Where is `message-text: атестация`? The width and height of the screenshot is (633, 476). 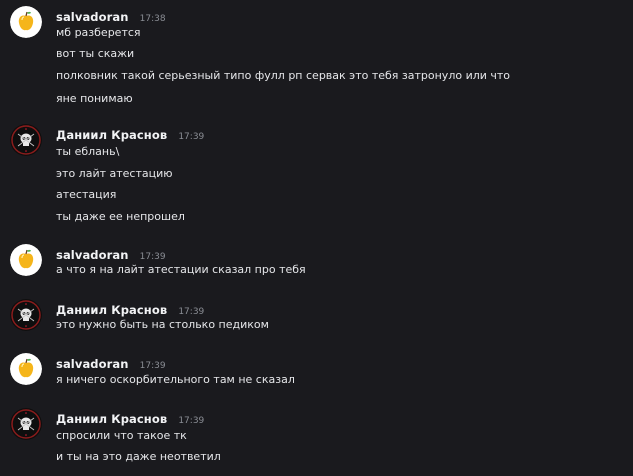 message-text: атестация is located at coordinates (86, 194).